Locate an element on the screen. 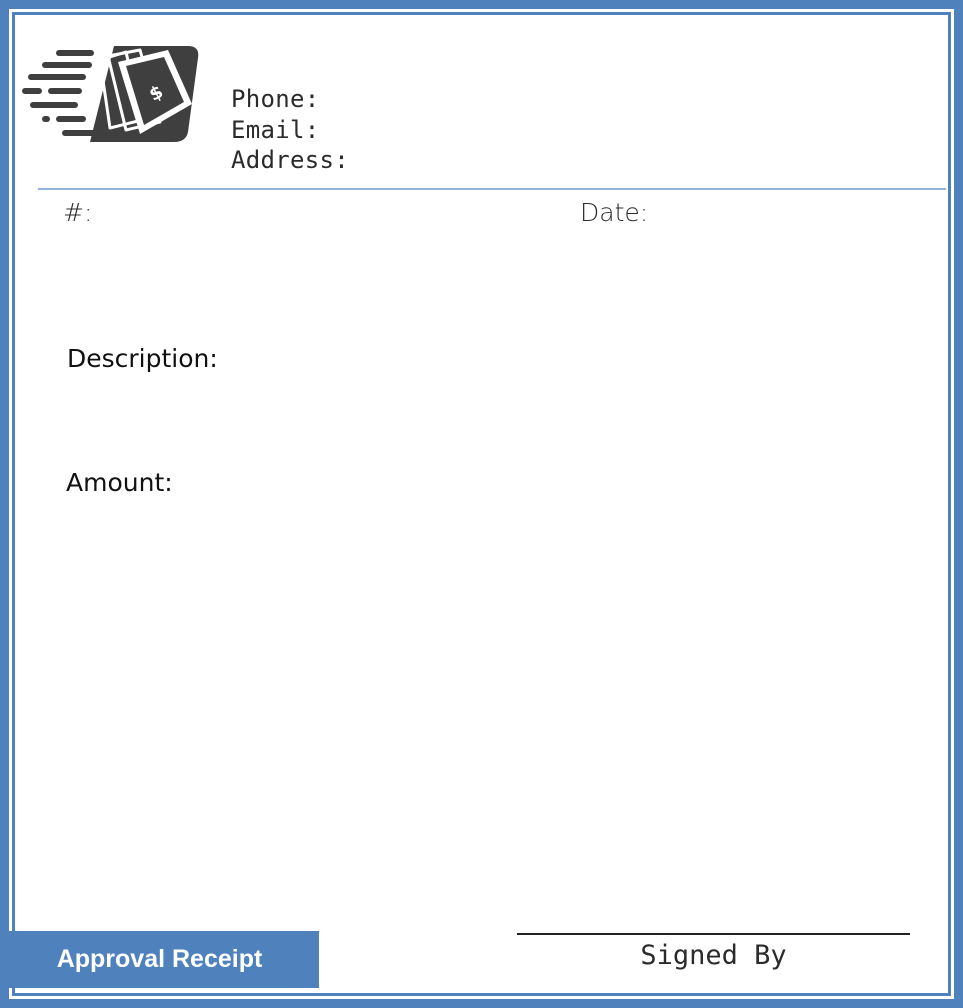 The height and width of the screenshot is (1008, 963). contact-block: Phone: Email: Address: is located at coordinates (290, 130).